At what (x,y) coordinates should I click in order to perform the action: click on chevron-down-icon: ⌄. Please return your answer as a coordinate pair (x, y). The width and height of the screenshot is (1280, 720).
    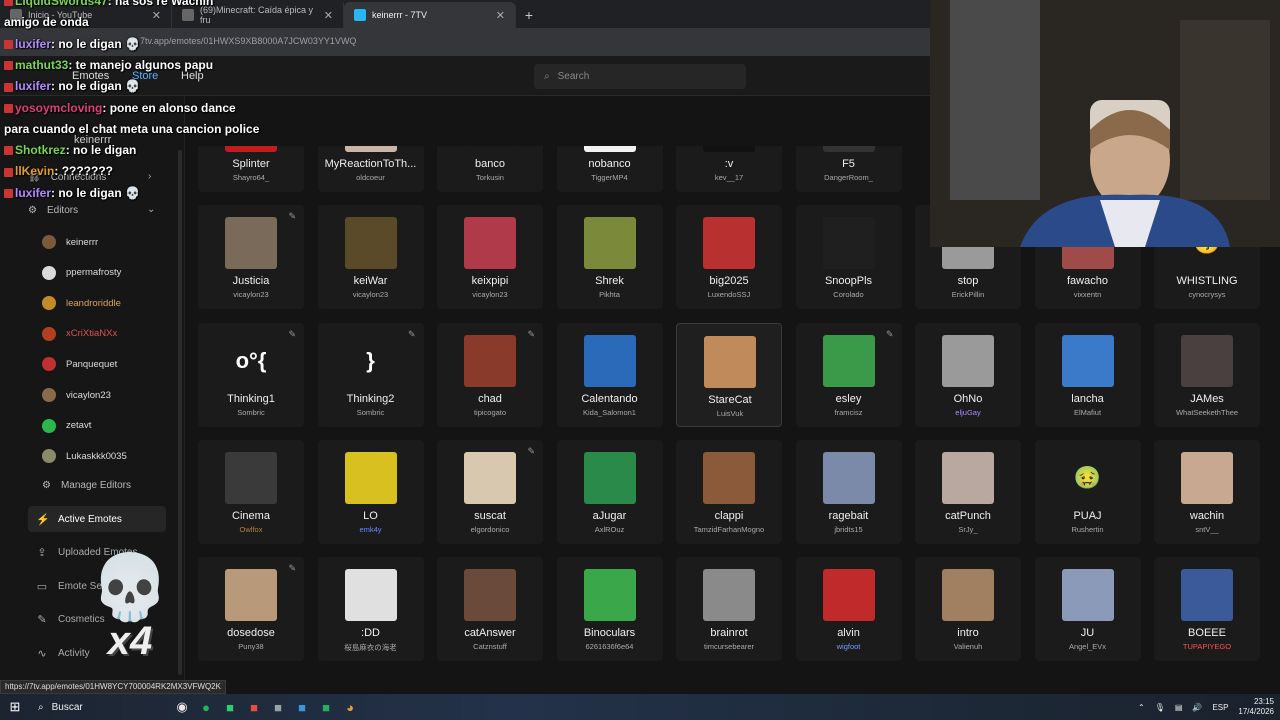
    Looking at the image, I should click on (151, 209).